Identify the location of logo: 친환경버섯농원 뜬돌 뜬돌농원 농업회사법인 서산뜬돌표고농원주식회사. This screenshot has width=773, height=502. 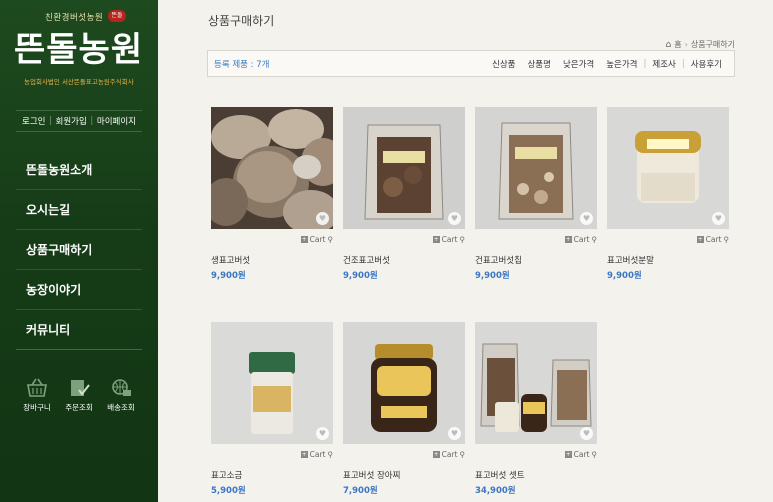
(79, 50).